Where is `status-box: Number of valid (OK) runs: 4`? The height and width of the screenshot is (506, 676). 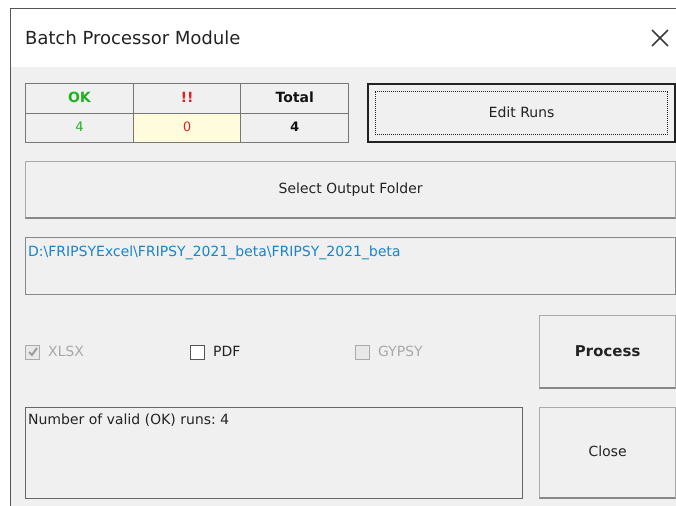 status-box: Number of valid (OK) runs: 4 is located at coordinates (274, 453).